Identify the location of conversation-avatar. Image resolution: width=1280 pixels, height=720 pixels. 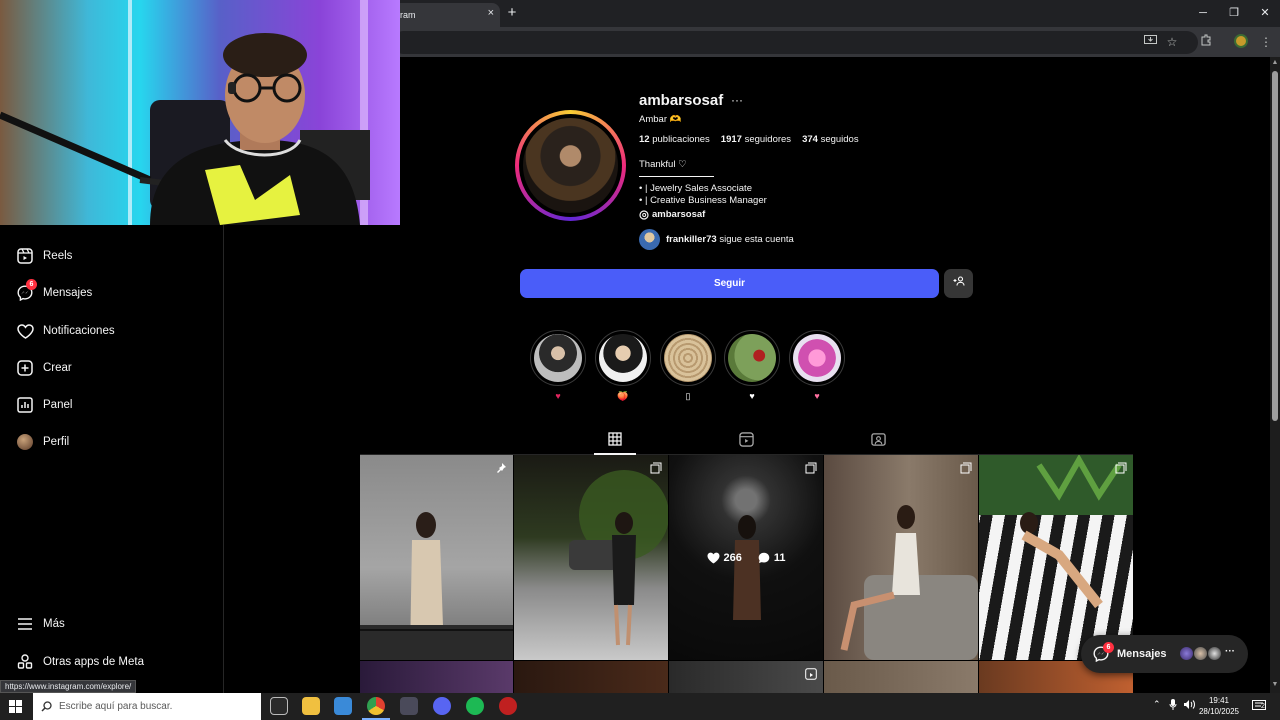
(1214, 653).